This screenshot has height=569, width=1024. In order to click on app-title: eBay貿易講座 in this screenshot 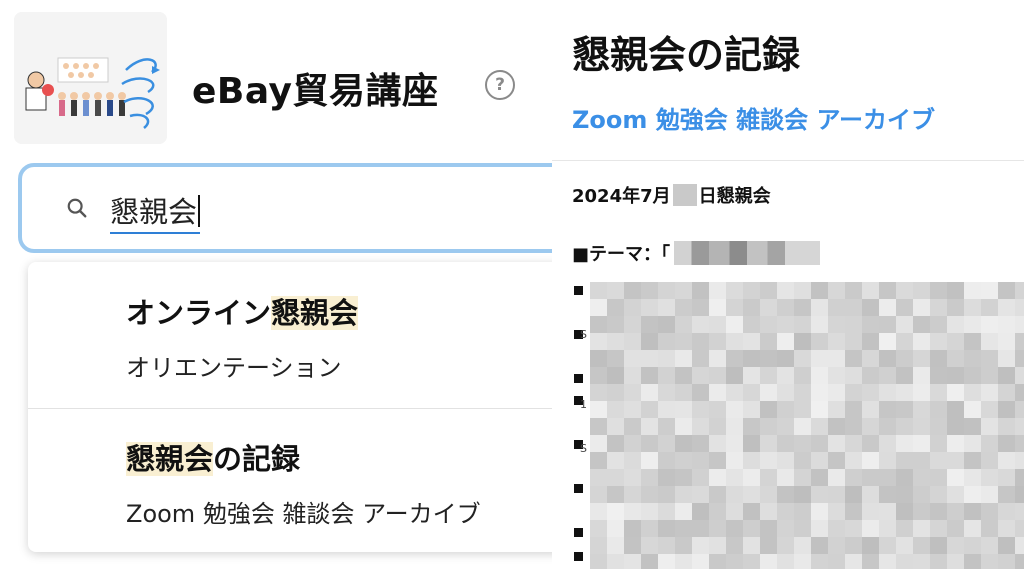, I will do `click(315, 91)`.